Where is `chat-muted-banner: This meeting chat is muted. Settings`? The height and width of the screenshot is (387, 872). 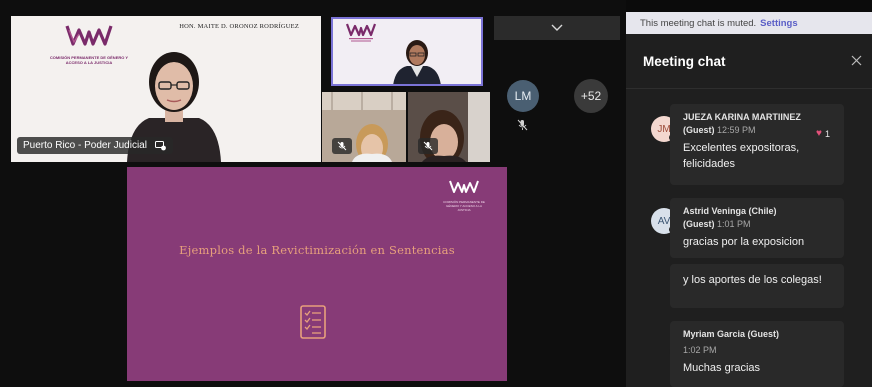 chat-muted-banner: This meeting chat is muted. Settings is located at coordinates (749, 23).